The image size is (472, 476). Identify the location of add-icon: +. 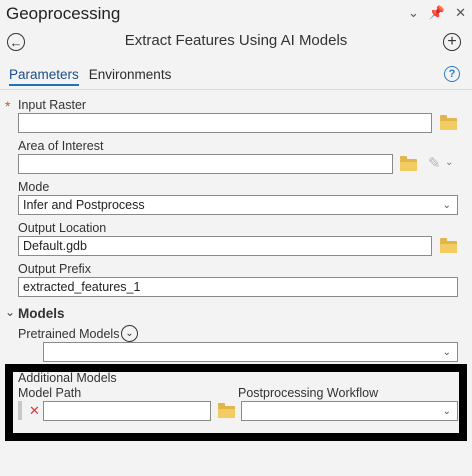
(452, 42).